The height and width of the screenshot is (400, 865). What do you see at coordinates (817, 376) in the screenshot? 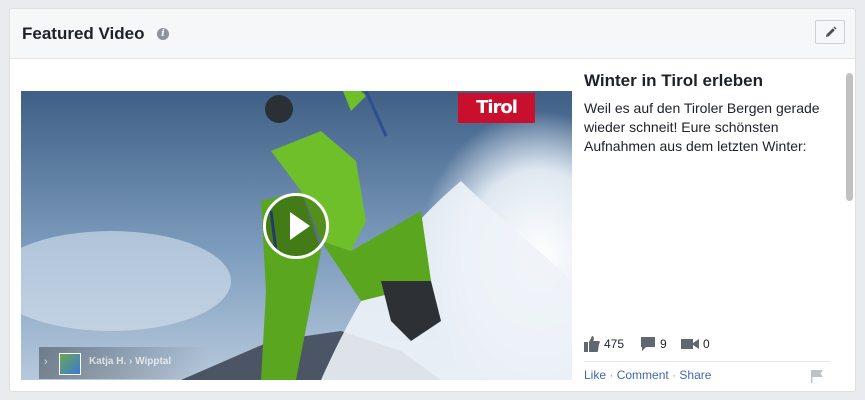
I see `flag-icon` at bounding box center [817, 376].